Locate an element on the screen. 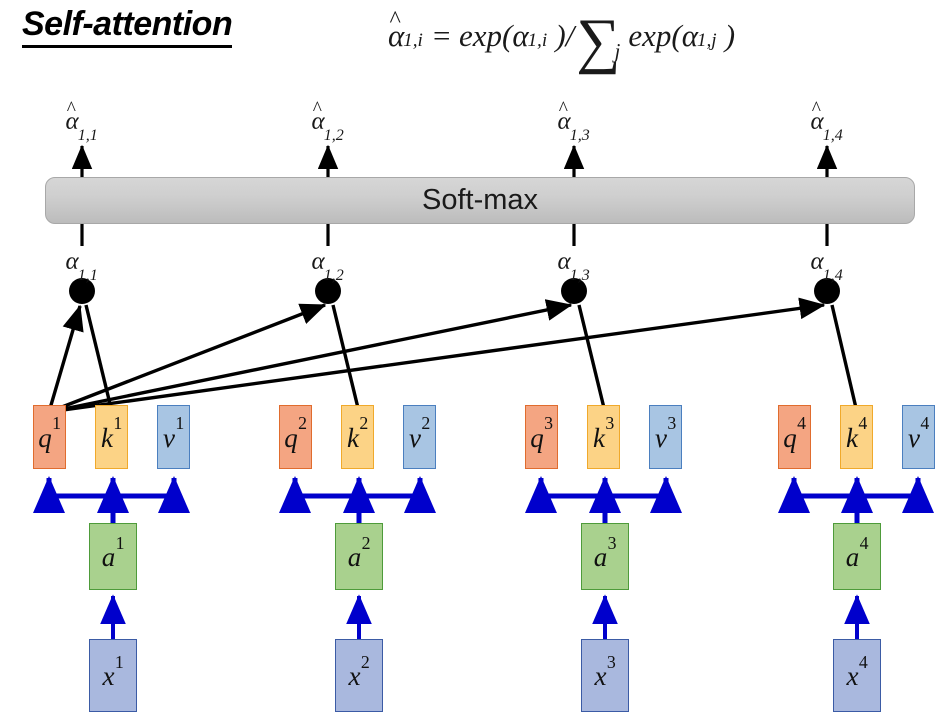 The width and height of the screenshot is (946, 725). output-label-sub: 1,4 is located at coordinates (832, 135).